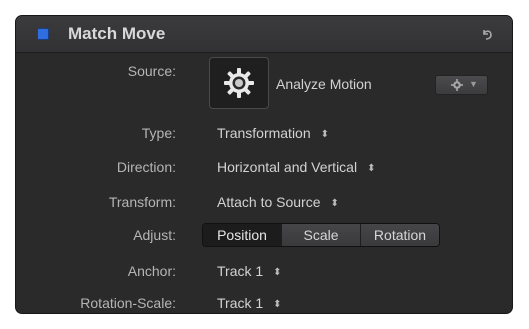  I want to click on panel-header: Match Move, so click(264, 34).